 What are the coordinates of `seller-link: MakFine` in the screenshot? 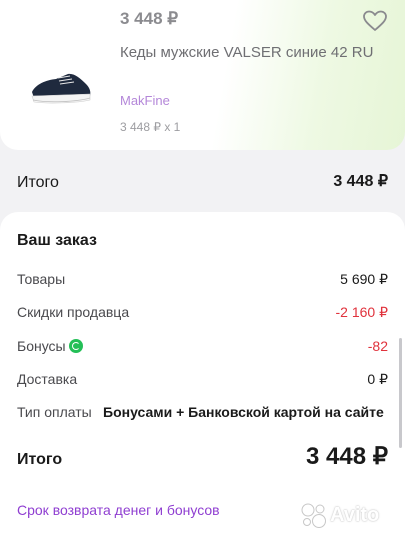 It's located at (145, 100).